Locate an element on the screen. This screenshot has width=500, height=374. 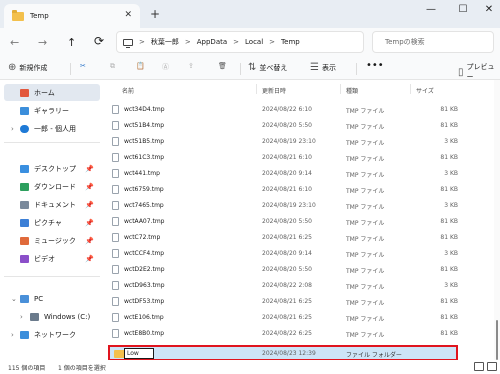
sidebar-item-documents: ドキュメント 📌 is located at coordinates (52, 204).